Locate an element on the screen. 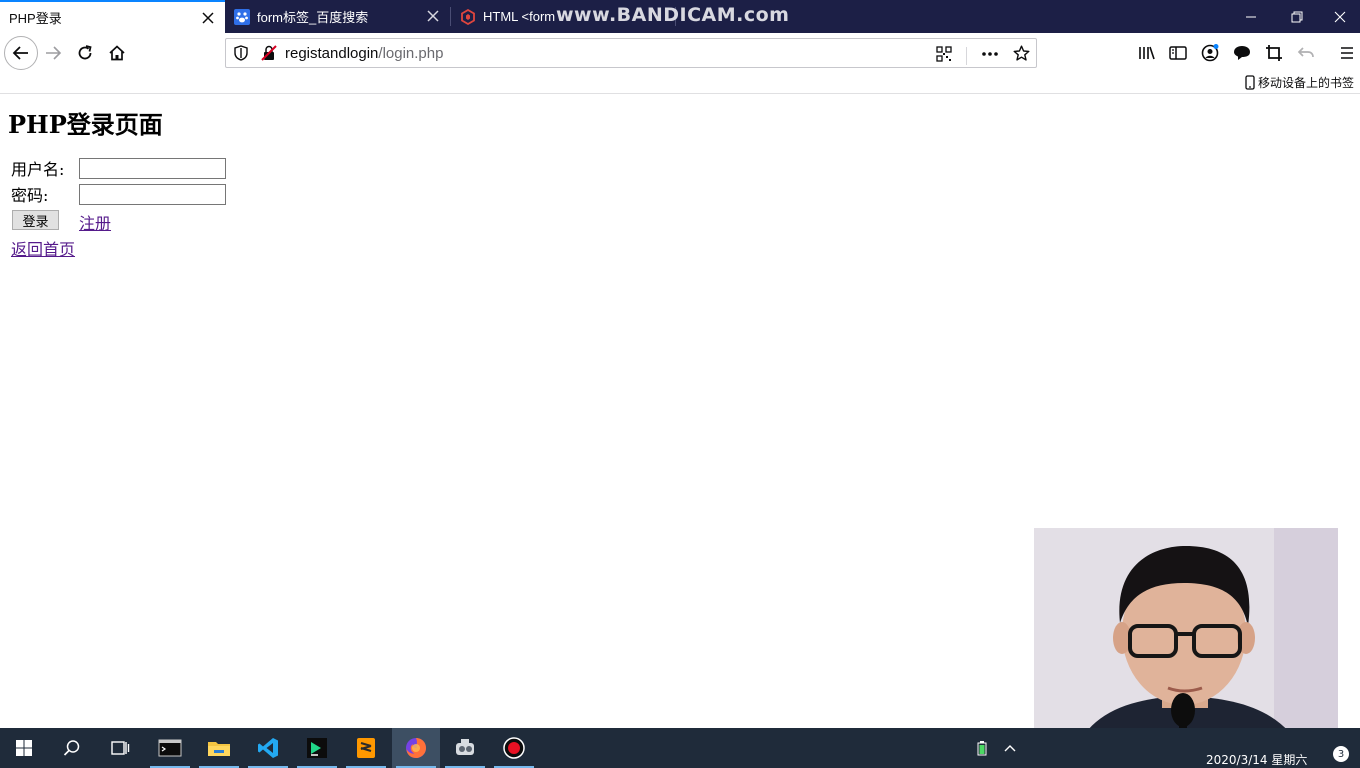  home-icon is located at coordinates (117, 53).